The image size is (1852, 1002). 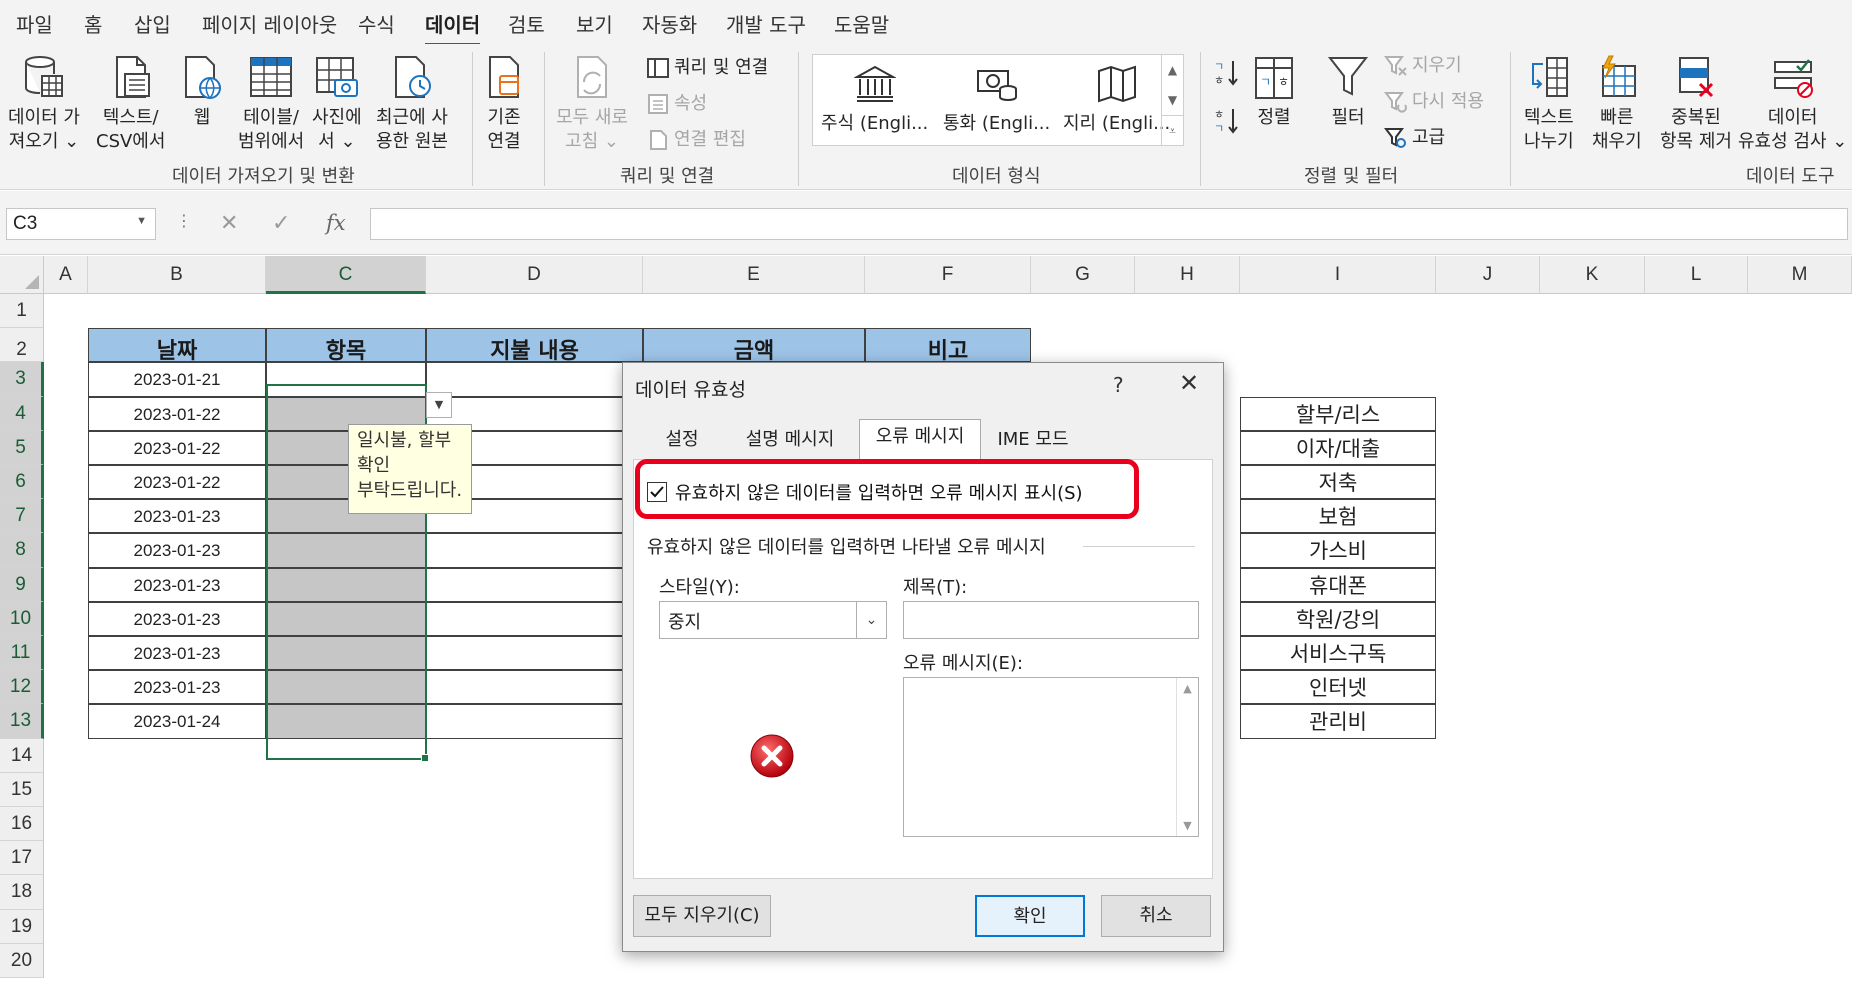 I want to click on row-header-17: 17, so click(x=22, y=858).